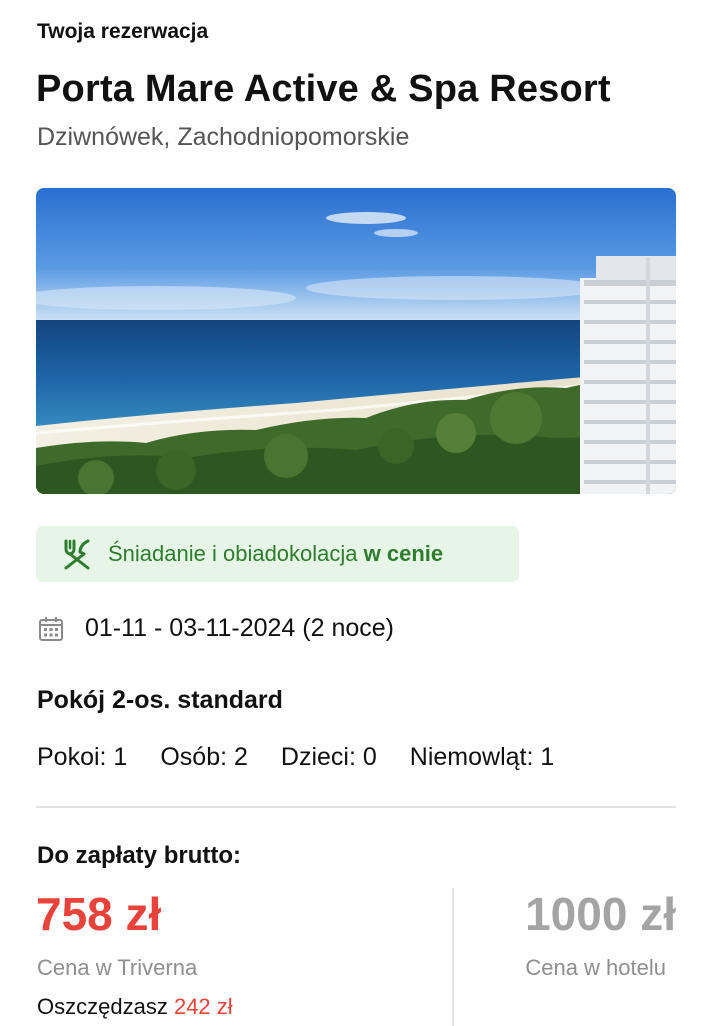 The width and height of the screenshot is (720, 1026). What do you see at coordinates (233, 553) in the screenshot?
I see `board-label: Śniadanie i obiadokolacja` at bounding box center [233, 553].